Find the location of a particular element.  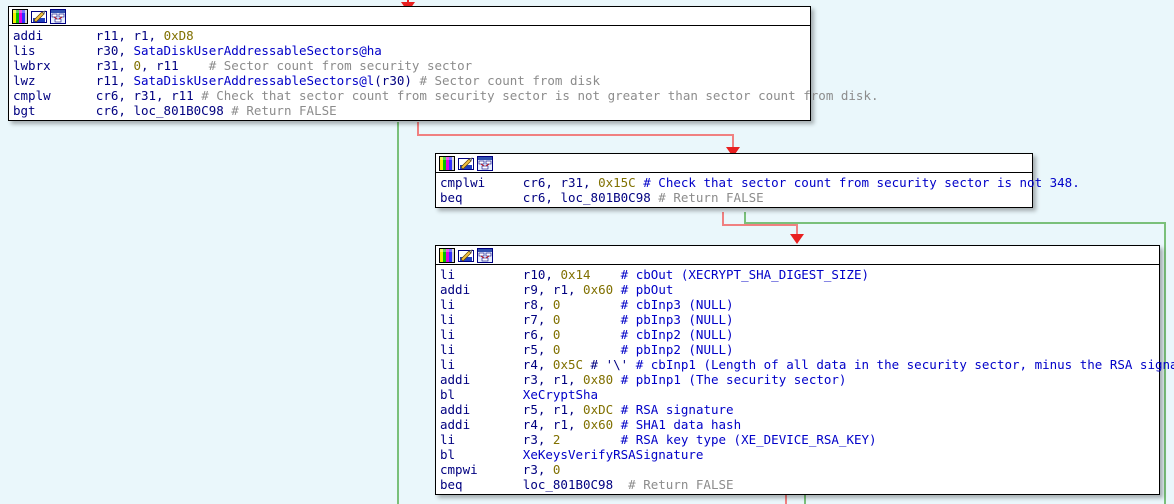

disasm-line: beq loc_801B0C98 # Return FALSE is located at coordinates (799, 484).